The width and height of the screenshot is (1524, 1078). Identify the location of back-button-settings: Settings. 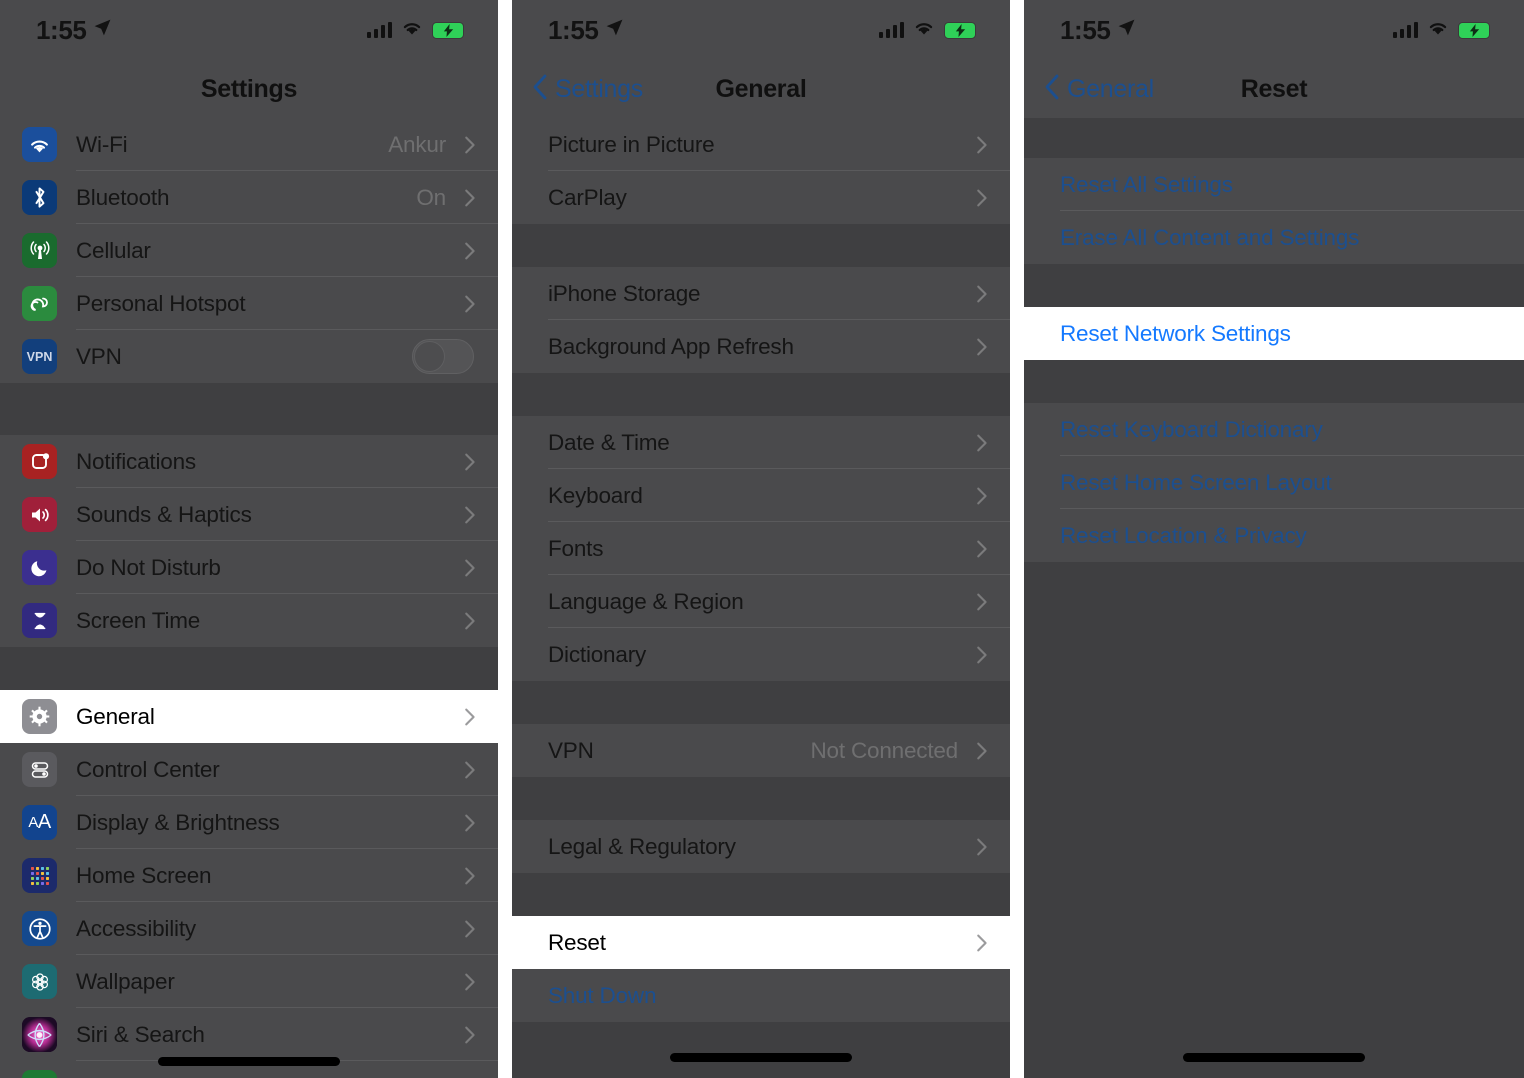
(577, 89).